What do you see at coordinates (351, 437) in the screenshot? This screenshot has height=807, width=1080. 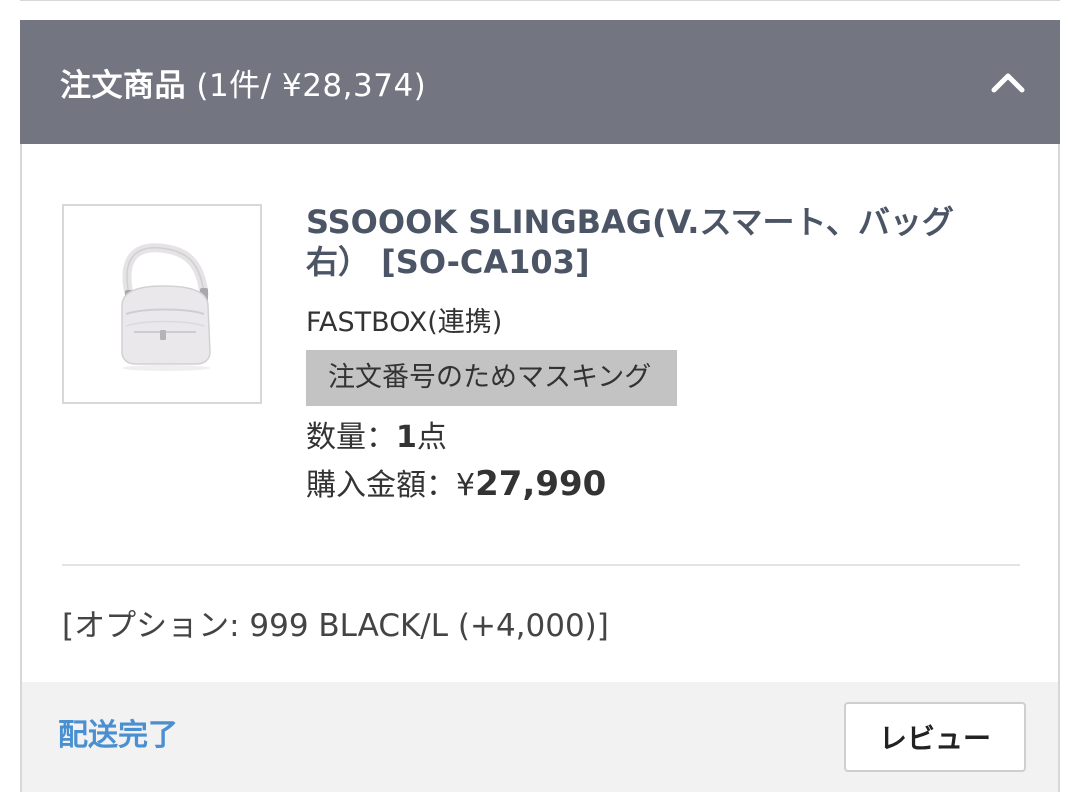 I see `quantity-label: 数量：` at bounding box center [351, 437].